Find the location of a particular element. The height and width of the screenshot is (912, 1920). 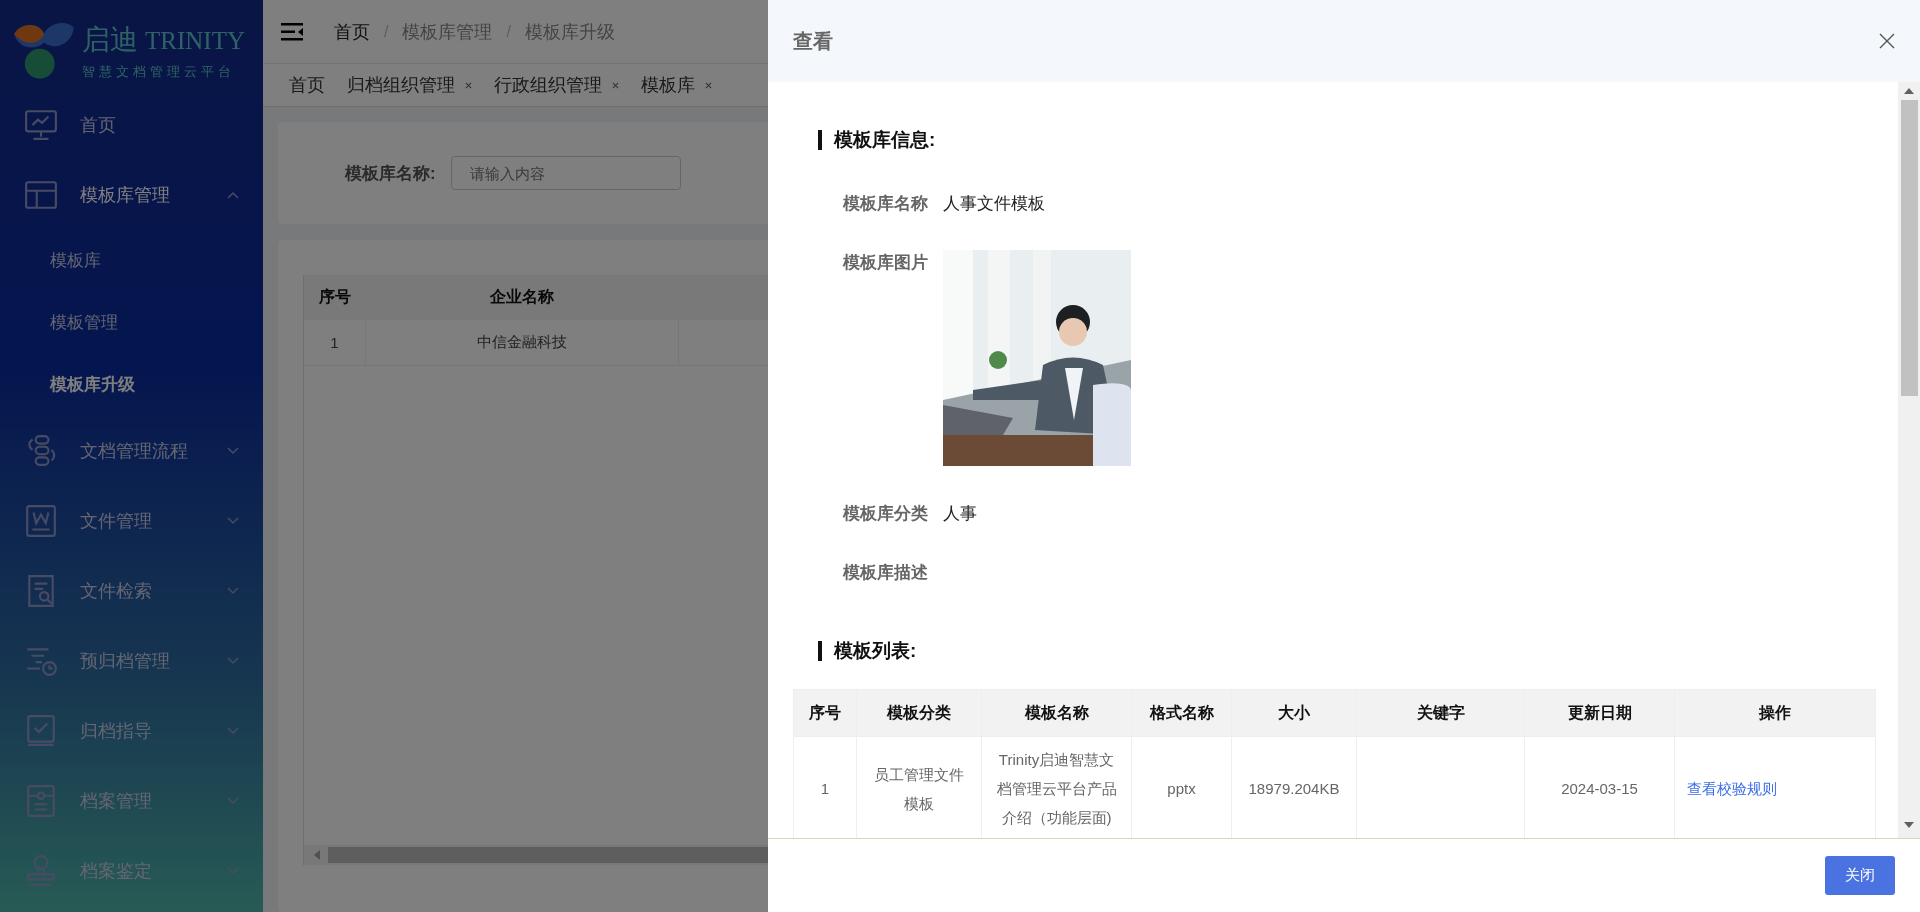

brand-tagline: 智慧文档管理云平台 is located at coordinates (159, 72).